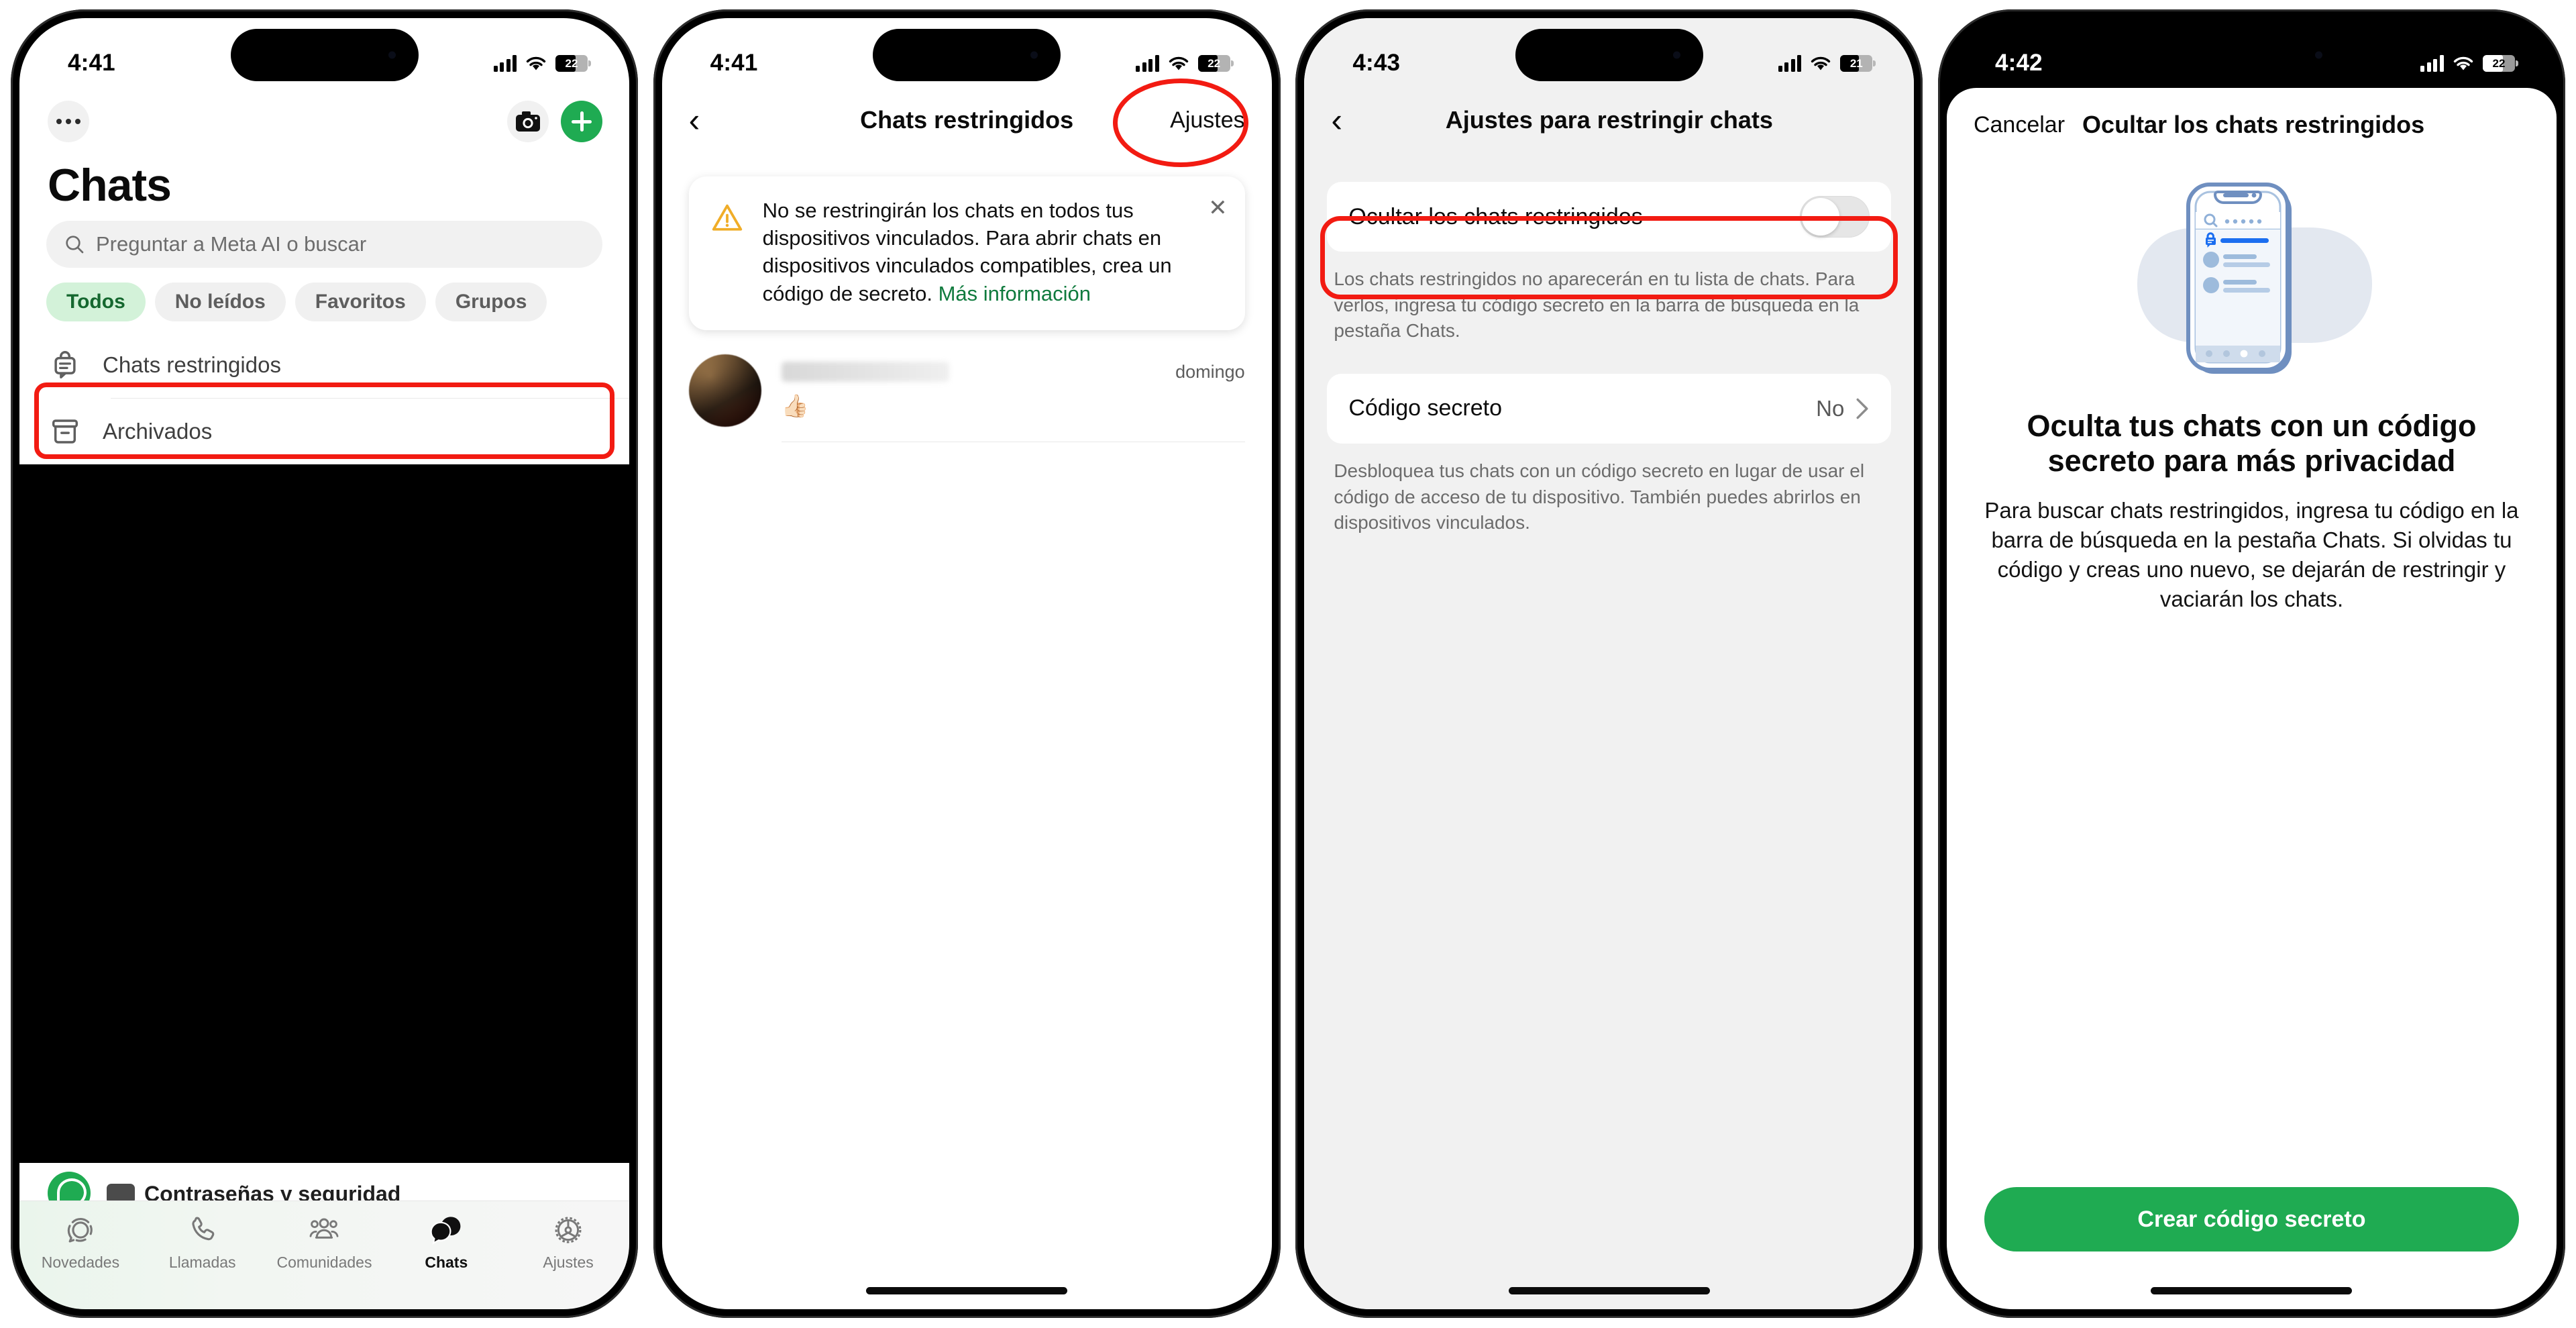  Describe the element at coordinates (231, 244) in the screenshot. I see `search-placeholder: Preguntar a Meta AI o buscar` at that location.